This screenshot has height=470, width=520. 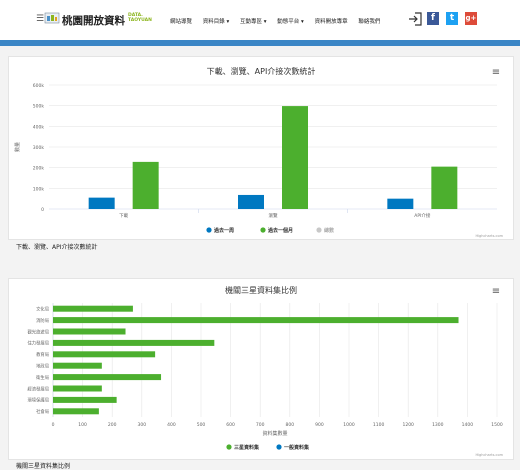 I want to click on chart2-x-tick: 900, so click(x=319, y=425).